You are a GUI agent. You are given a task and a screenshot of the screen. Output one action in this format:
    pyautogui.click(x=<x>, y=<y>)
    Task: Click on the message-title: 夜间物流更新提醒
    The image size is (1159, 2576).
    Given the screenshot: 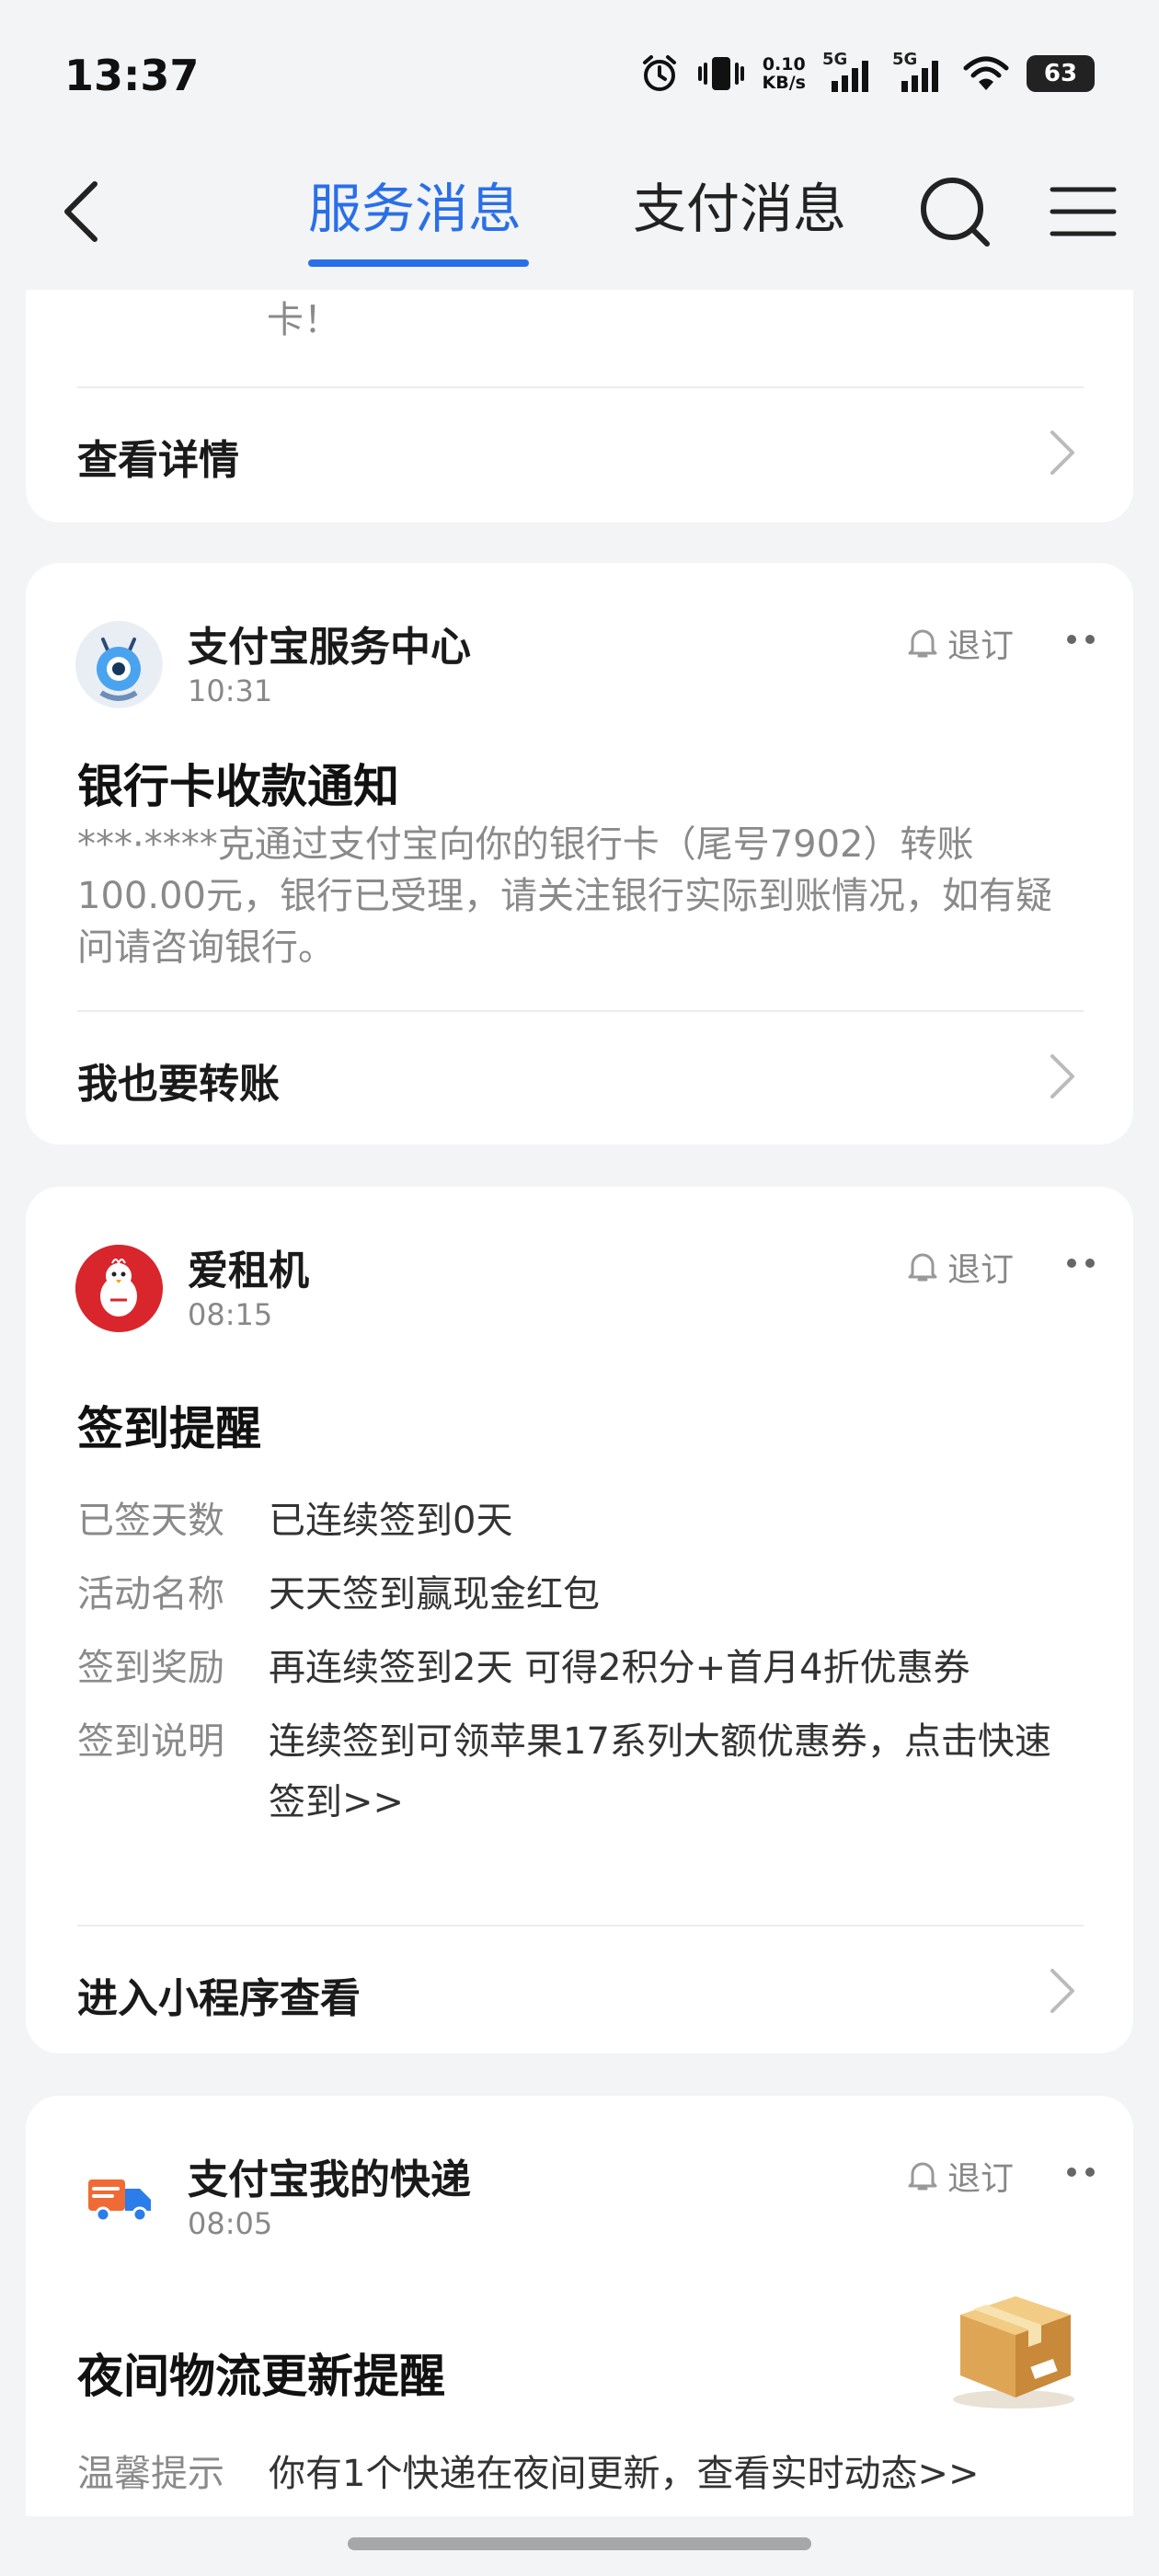 What is the action you would take?
    pyautogui.click(x=261, y=2376)
    